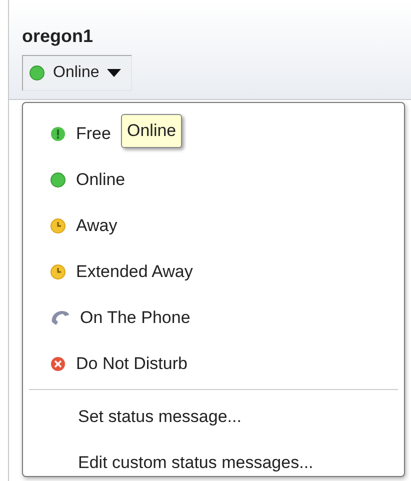 Image resolution: width=411 pixels, height=481 pixels. What do you see at coordinates (108, 272) in the screenshot?
I see `status-menu-item: Extended Away` at bounding box center [108, 272].